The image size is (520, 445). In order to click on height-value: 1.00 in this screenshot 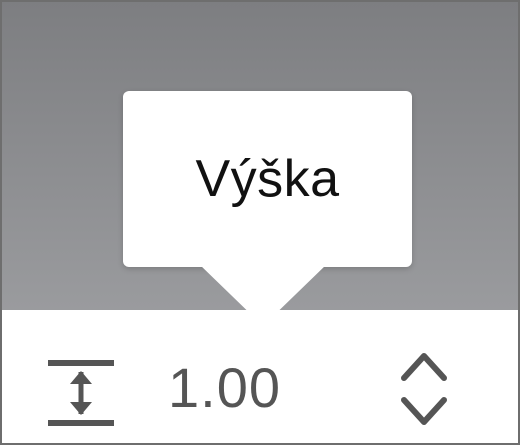, I will do `click(224, 388)`.